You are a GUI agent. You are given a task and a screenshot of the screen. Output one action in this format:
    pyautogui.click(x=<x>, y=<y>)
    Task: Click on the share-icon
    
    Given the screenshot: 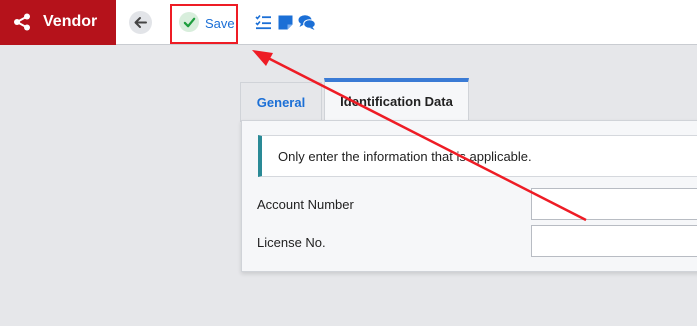 What is the action you would take?
    pyautogui.click(x=22, y=22)
    